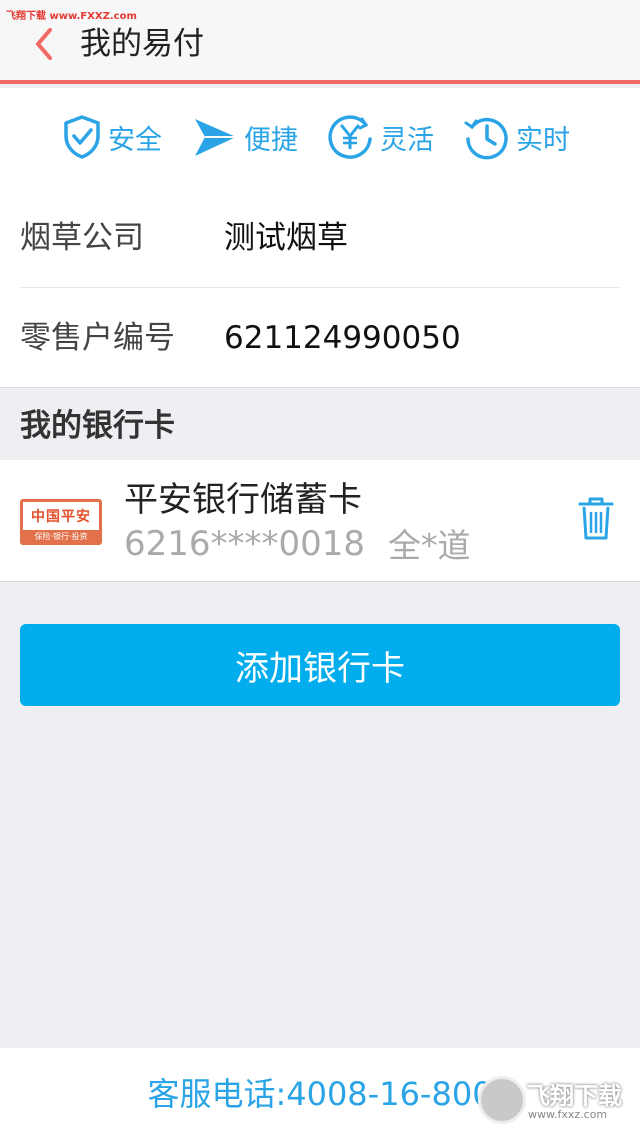 The image size is (640, 1136). What do you see at coordinates (502, 1100) in the screenshot?
I see `watermark-circle-icon` at bounding box center [502, 1100].